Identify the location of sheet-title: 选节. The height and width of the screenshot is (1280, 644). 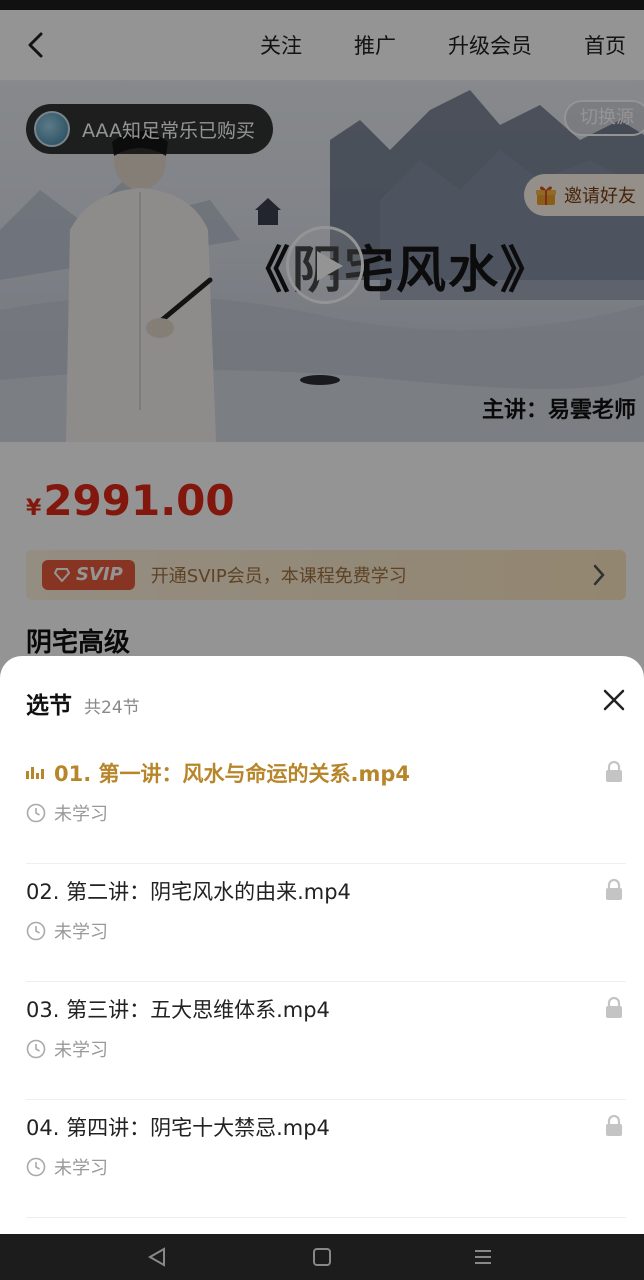
(49, 706).